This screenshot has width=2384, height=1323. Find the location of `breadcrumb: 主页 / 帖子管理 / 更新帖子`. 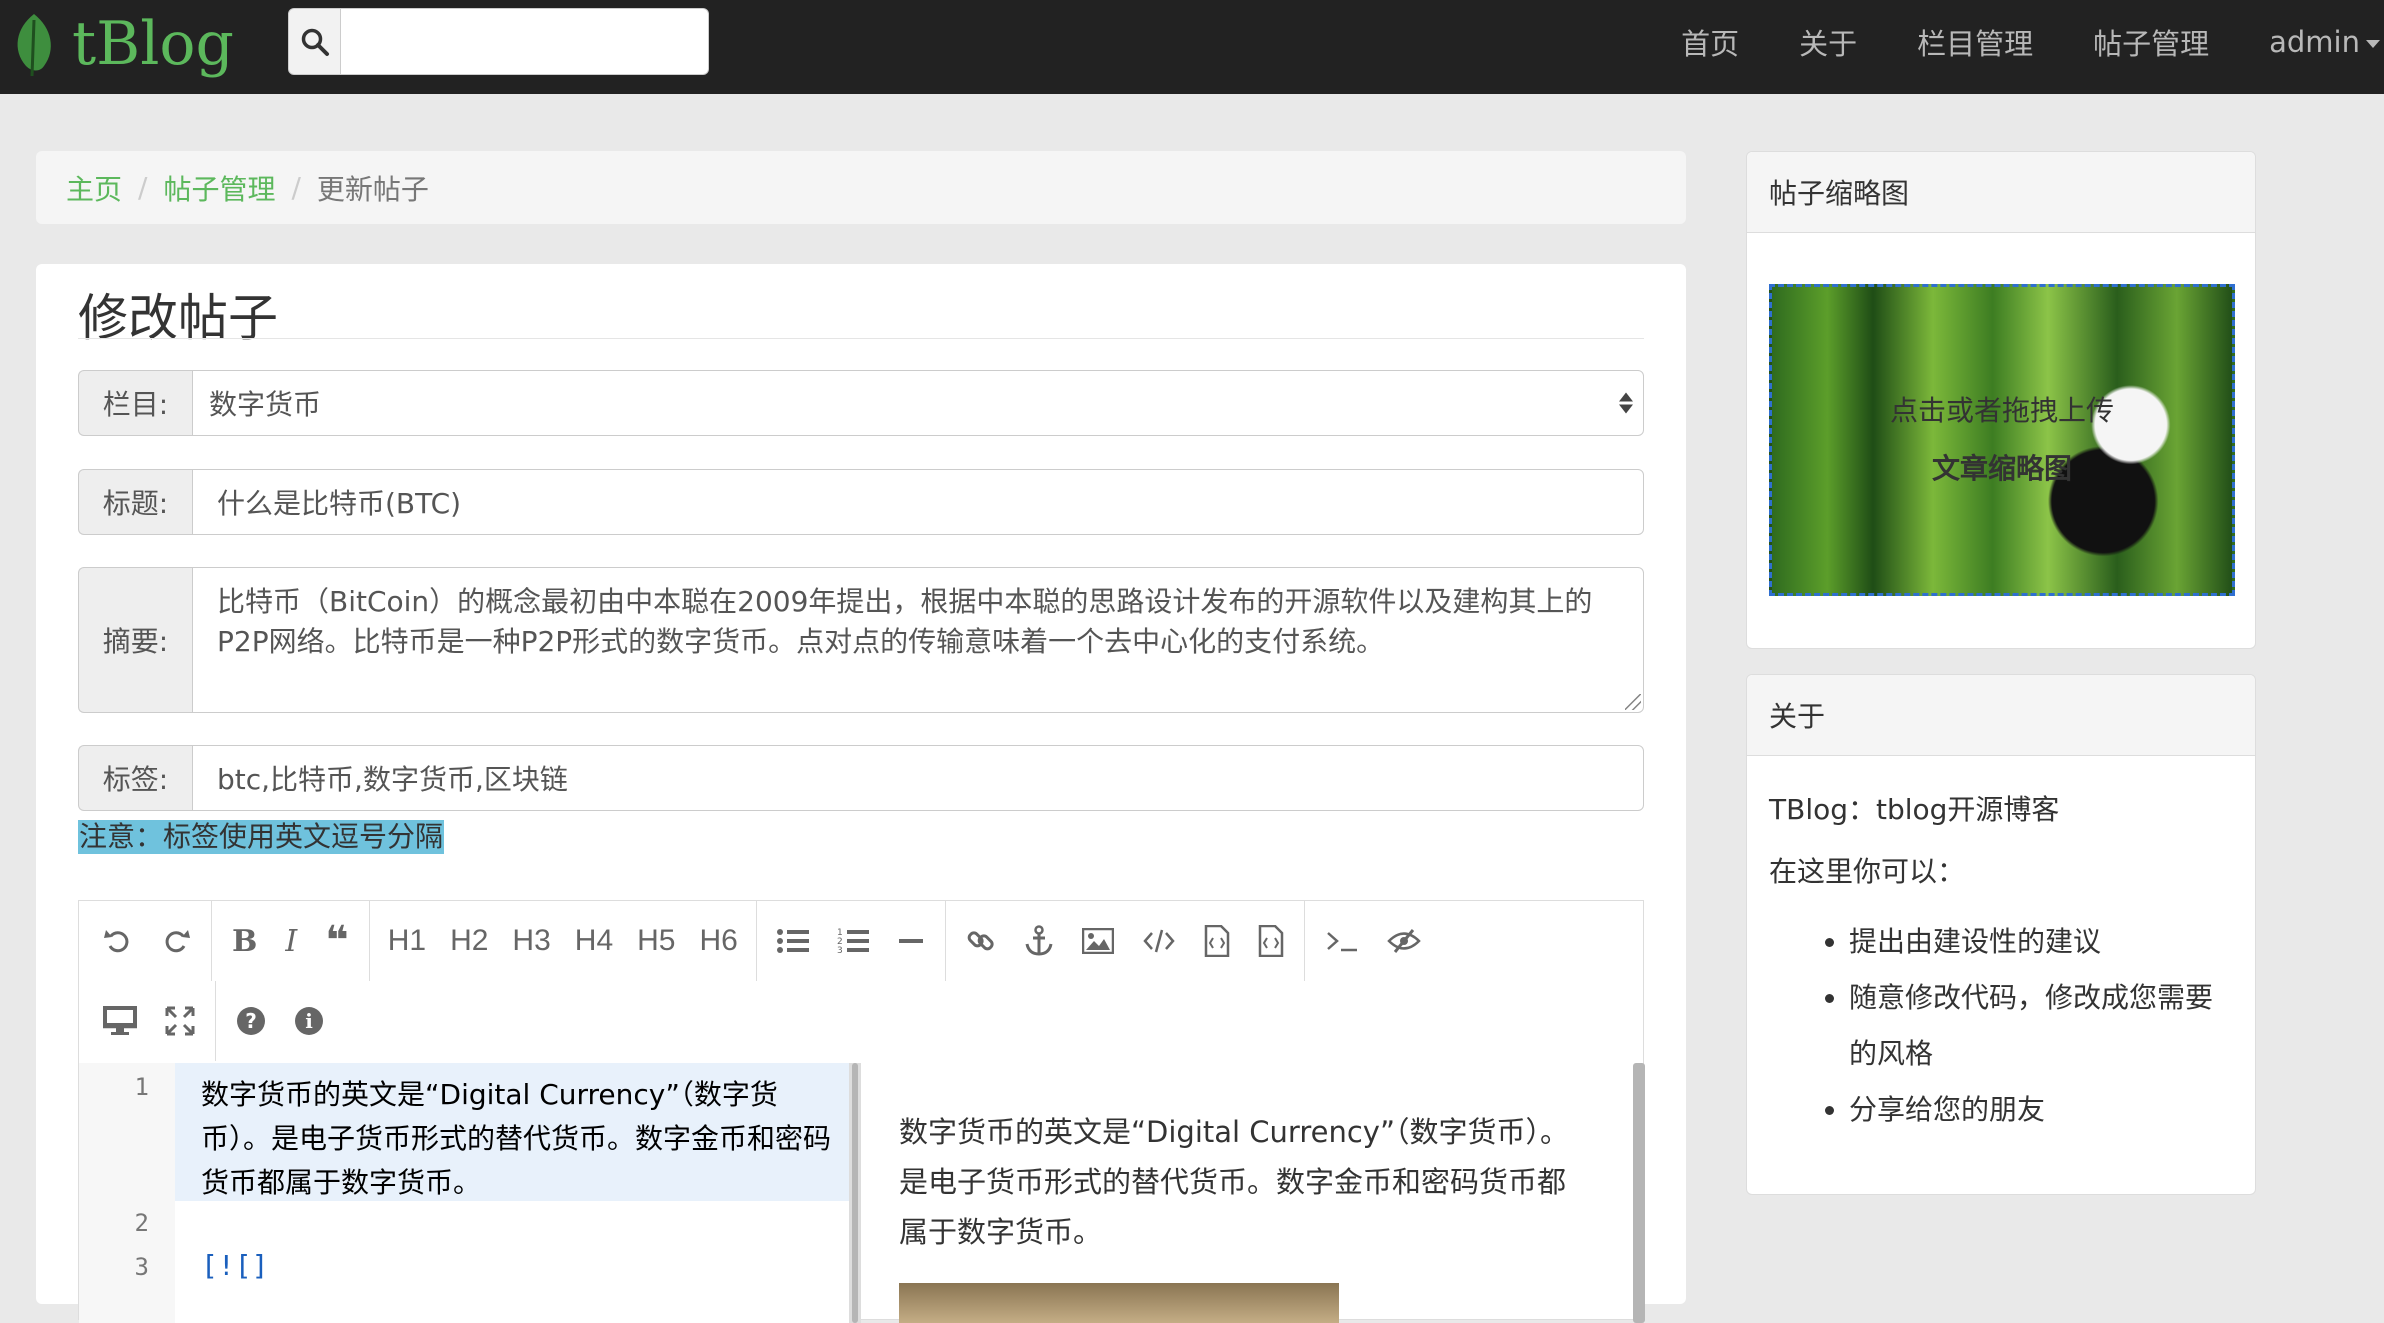

breadcrumb: 主页 / 帖子管理 / 更新帖子 is located at coordinates (861, 187).